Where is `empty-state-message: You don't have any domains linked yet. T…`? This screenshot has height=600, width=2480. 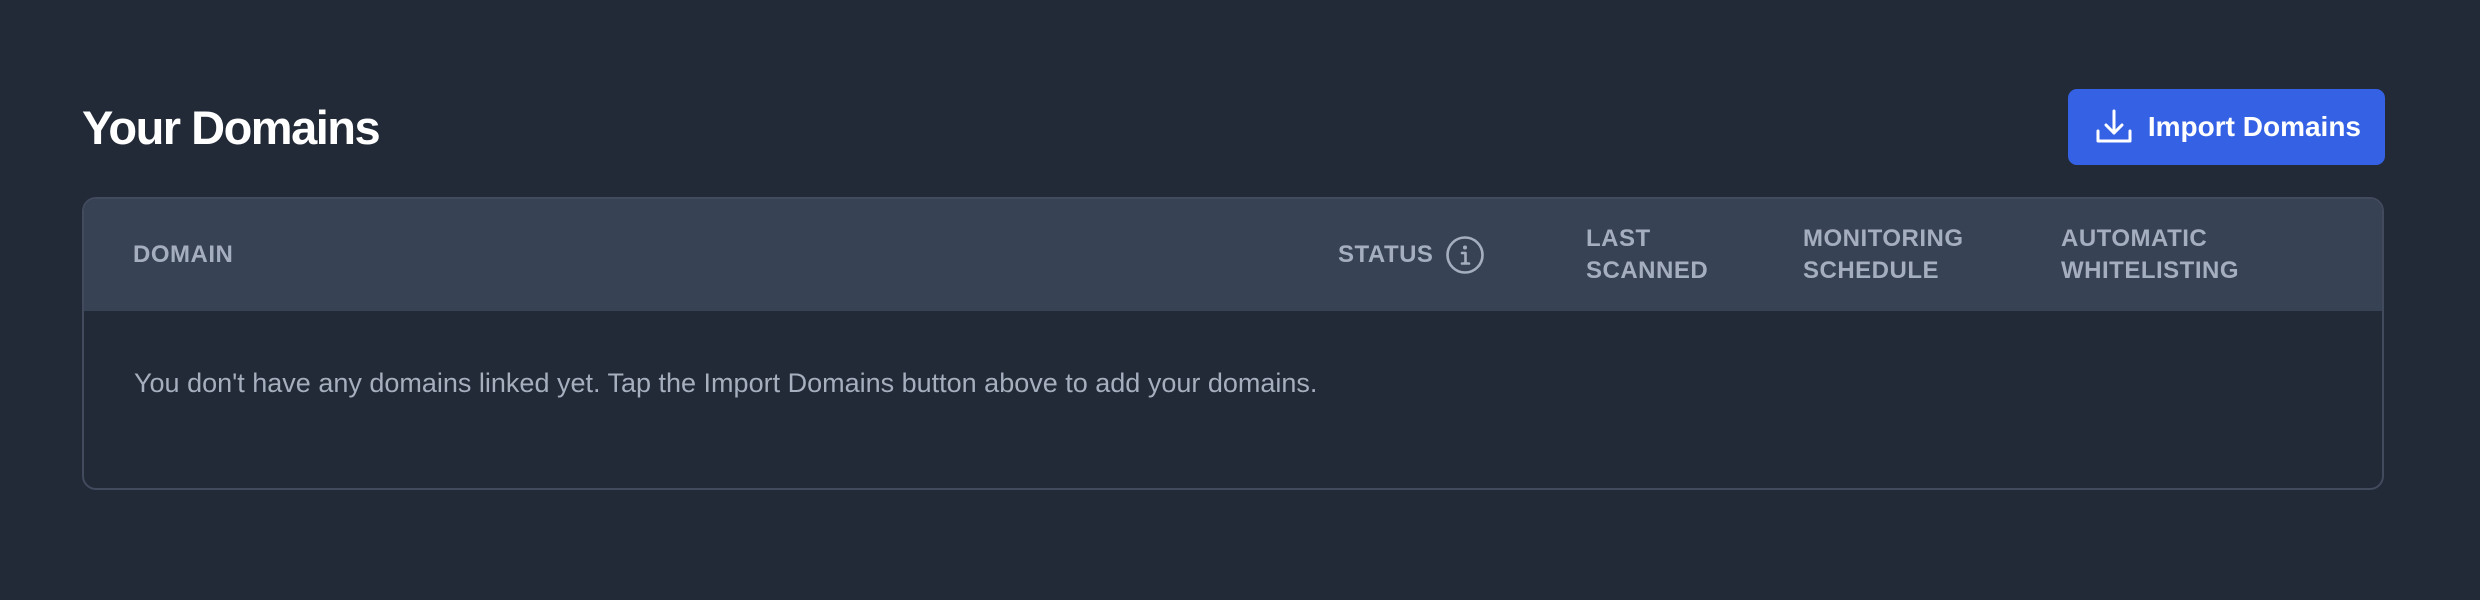 empty-state-message: You don't have any domains linked yet. T… is located at coordinates (726, 383).